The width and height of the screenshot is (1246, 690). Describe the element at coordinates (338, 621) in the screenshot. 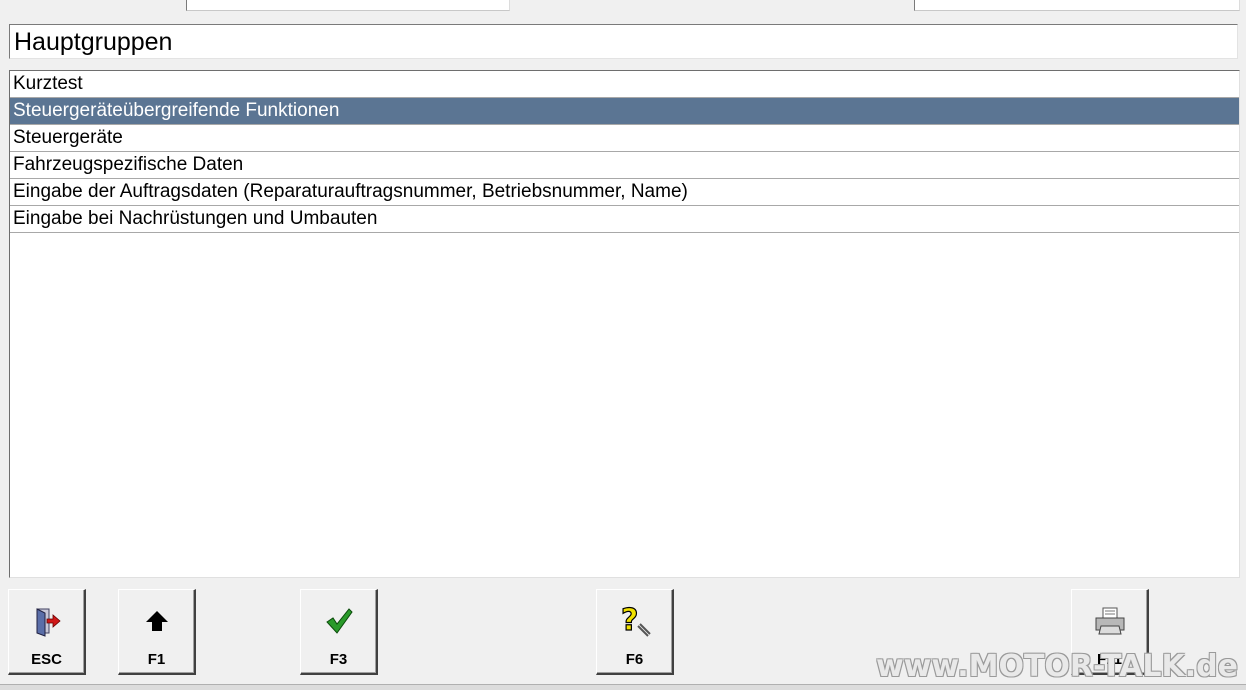

I see `checkmark-icon` at that location.